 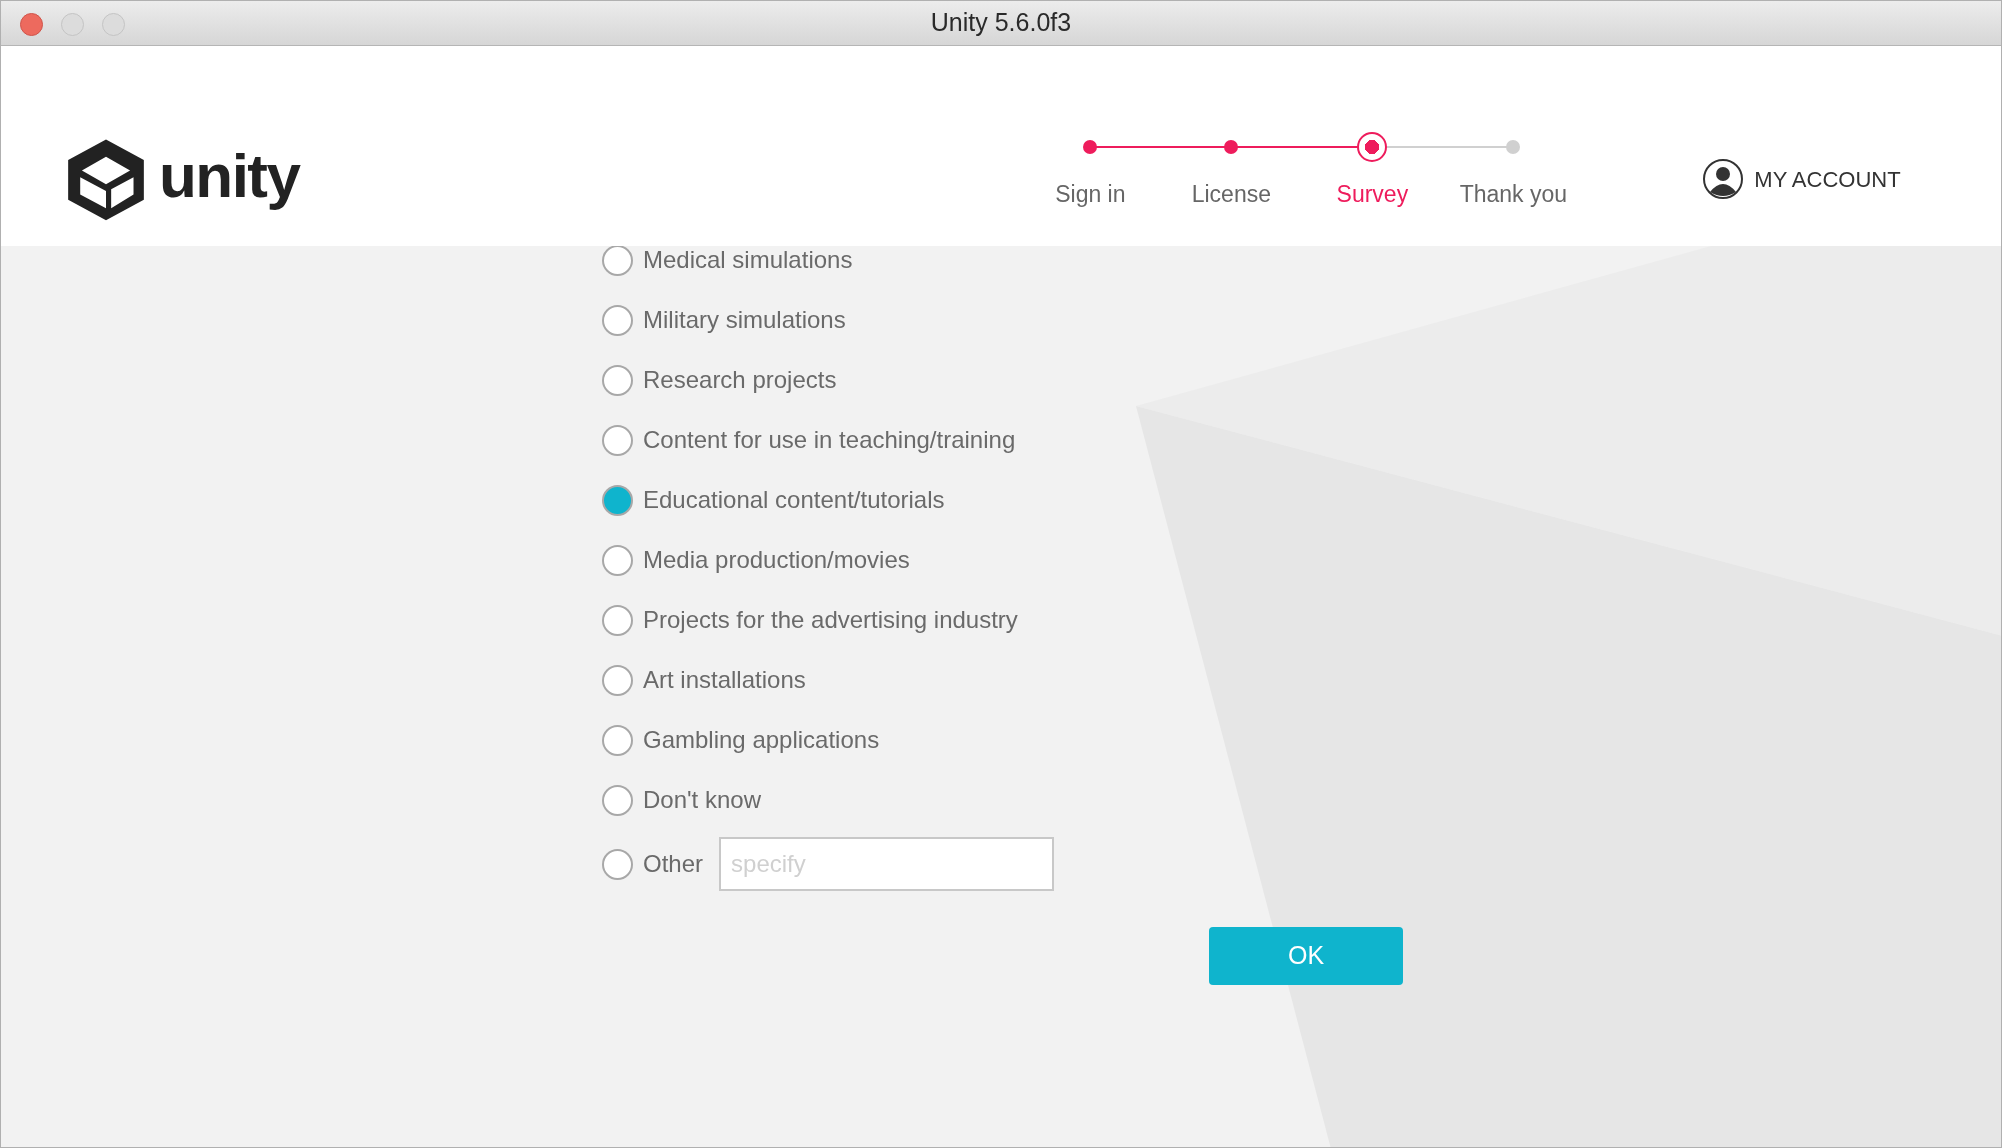 I want to click on option-label: Art installations, so click(x=724, y=680).